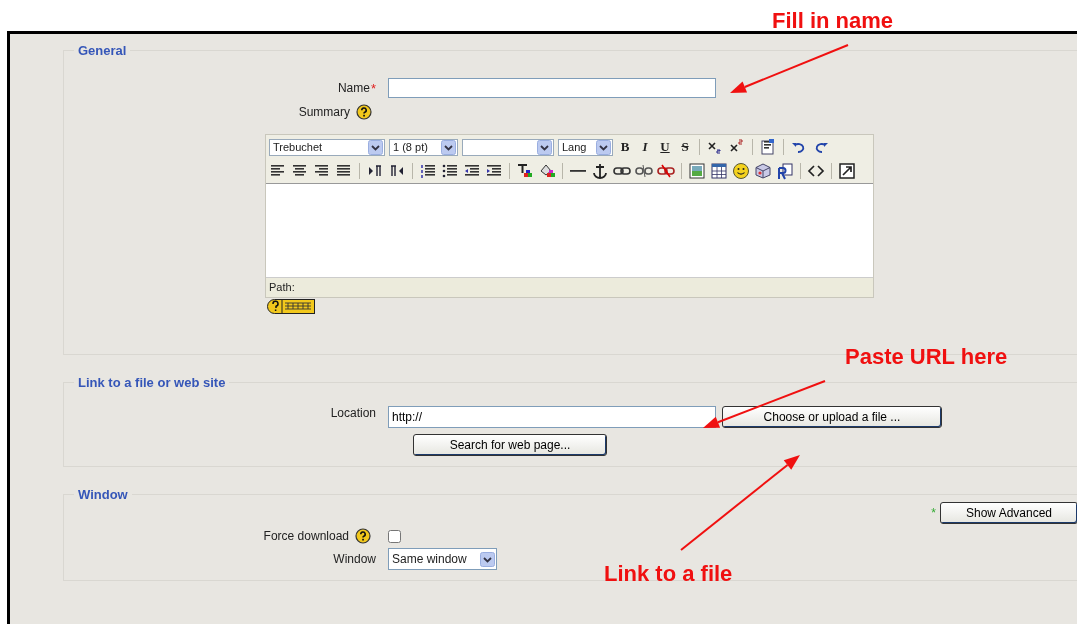 The height and width of the screenshot is (624, 1077). What do you see at coordinates (102, 50) in the screenshot?
I see `section-title: General` at bounding box center [102, 50].